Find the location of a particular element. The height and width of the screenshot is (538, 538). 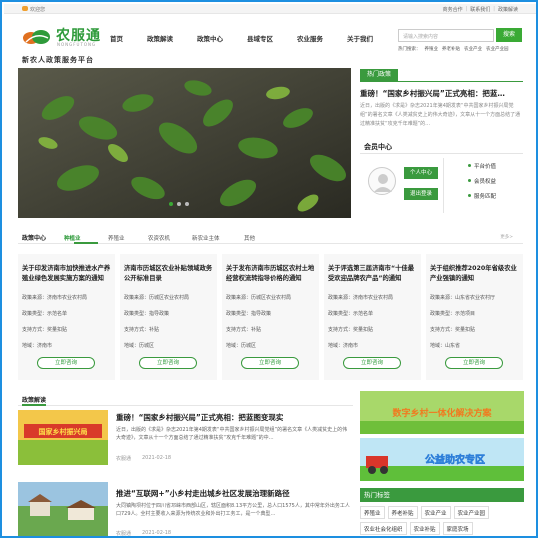

member-link-rights: 会员权益 is located at coordinates (482, 181).